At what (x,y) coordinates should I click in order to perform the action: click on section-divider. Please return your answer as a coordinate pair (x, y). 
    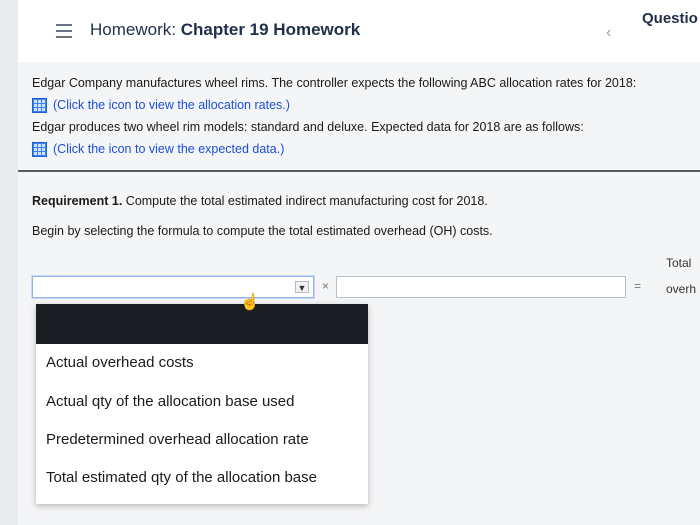
    Looking at the image, I should click on (359, 171).